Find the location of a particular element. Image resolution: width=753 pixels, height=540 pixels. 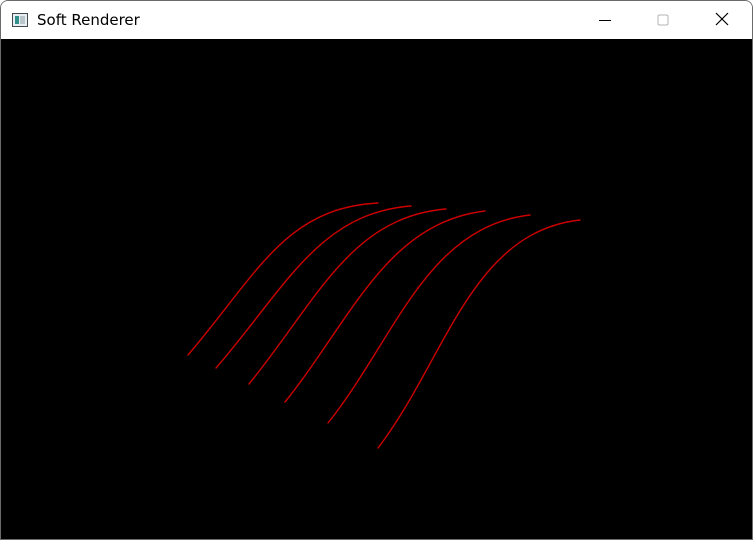

maximize-icon is located at coordinates (663, 20).